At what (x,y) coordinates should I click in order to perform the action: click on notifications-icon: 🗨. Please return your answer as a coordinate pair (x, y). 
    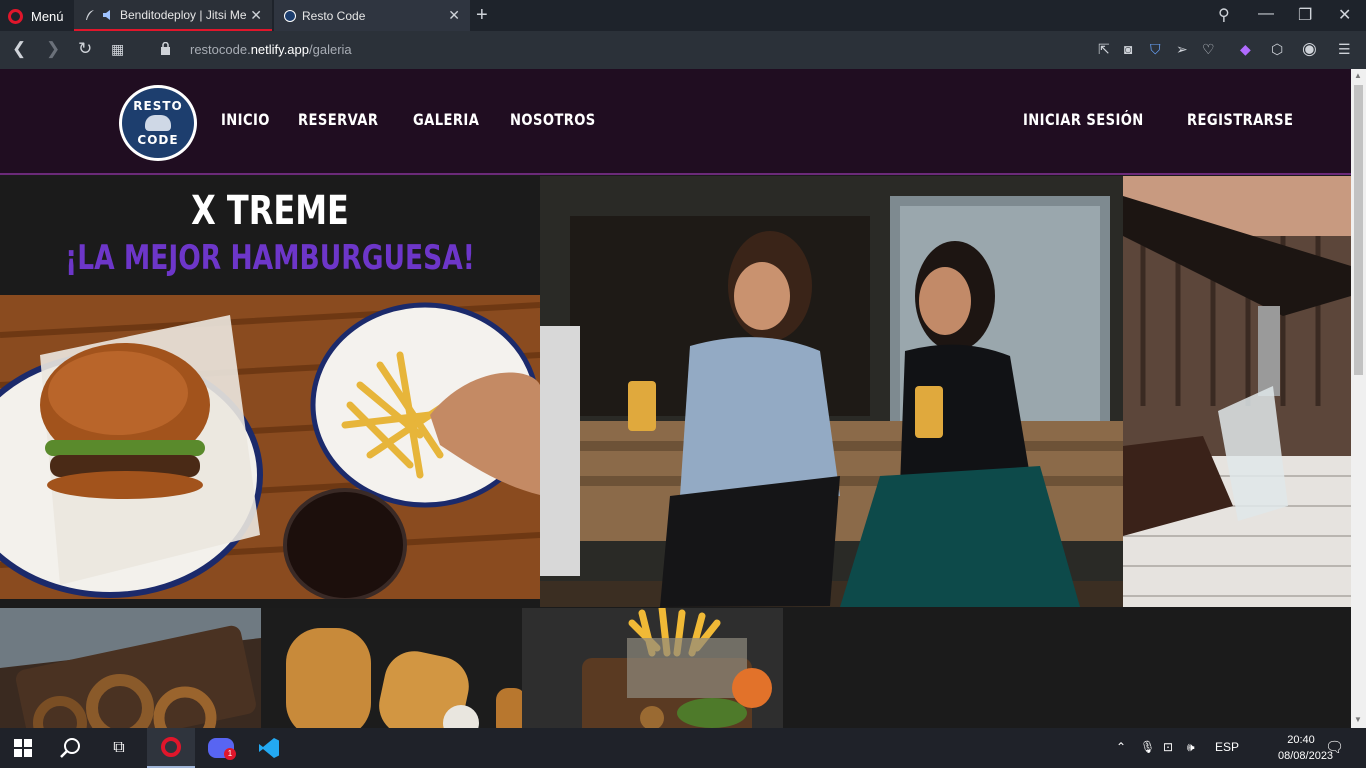
    Looking at the image, I should click on (1334, 747).